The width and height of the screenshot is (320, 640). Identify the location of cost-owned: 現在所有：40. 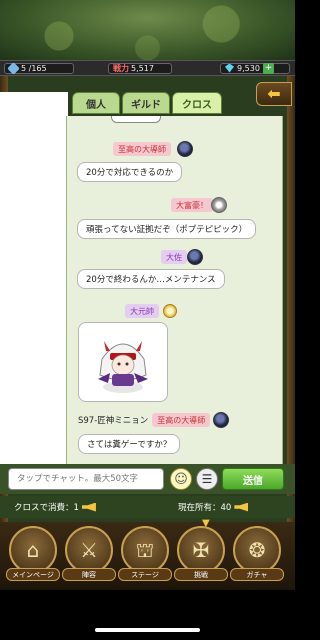
(213, 507).